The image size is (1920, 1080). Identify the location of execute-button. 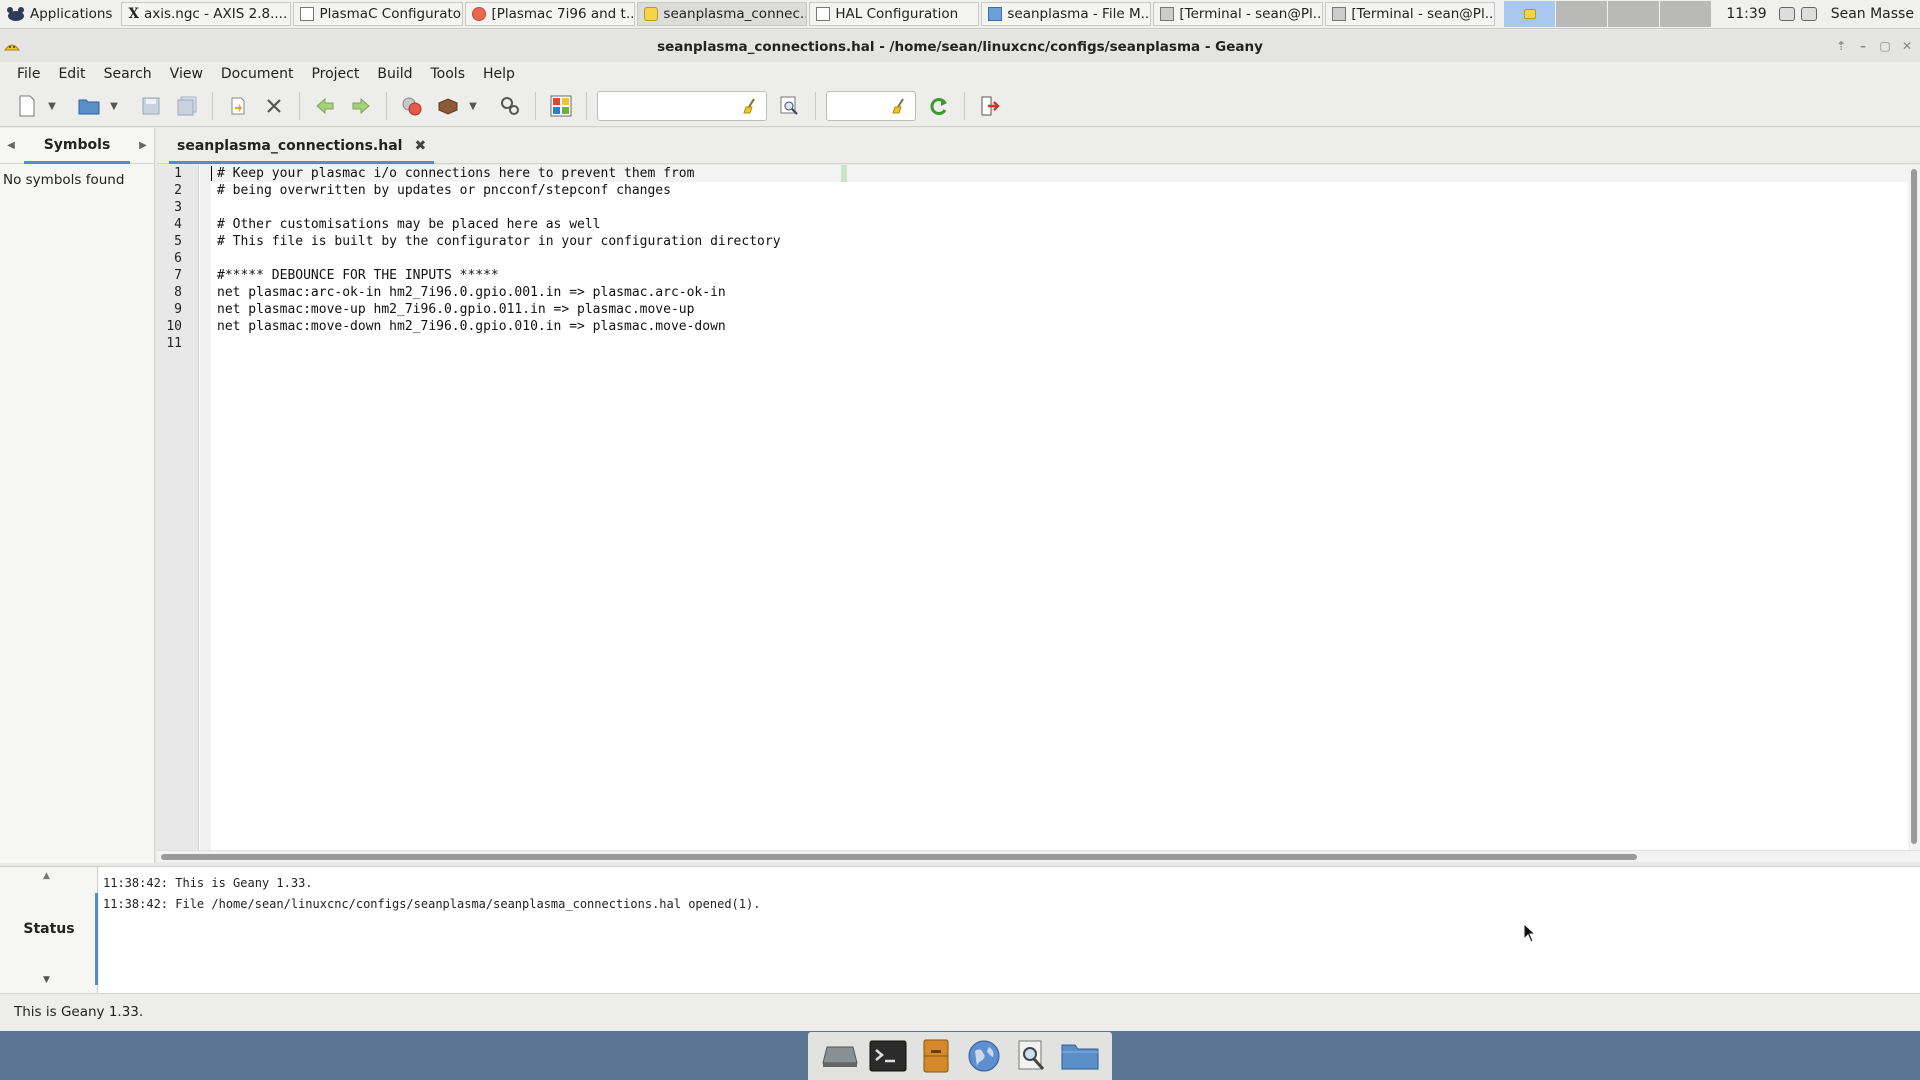
(510, 106).